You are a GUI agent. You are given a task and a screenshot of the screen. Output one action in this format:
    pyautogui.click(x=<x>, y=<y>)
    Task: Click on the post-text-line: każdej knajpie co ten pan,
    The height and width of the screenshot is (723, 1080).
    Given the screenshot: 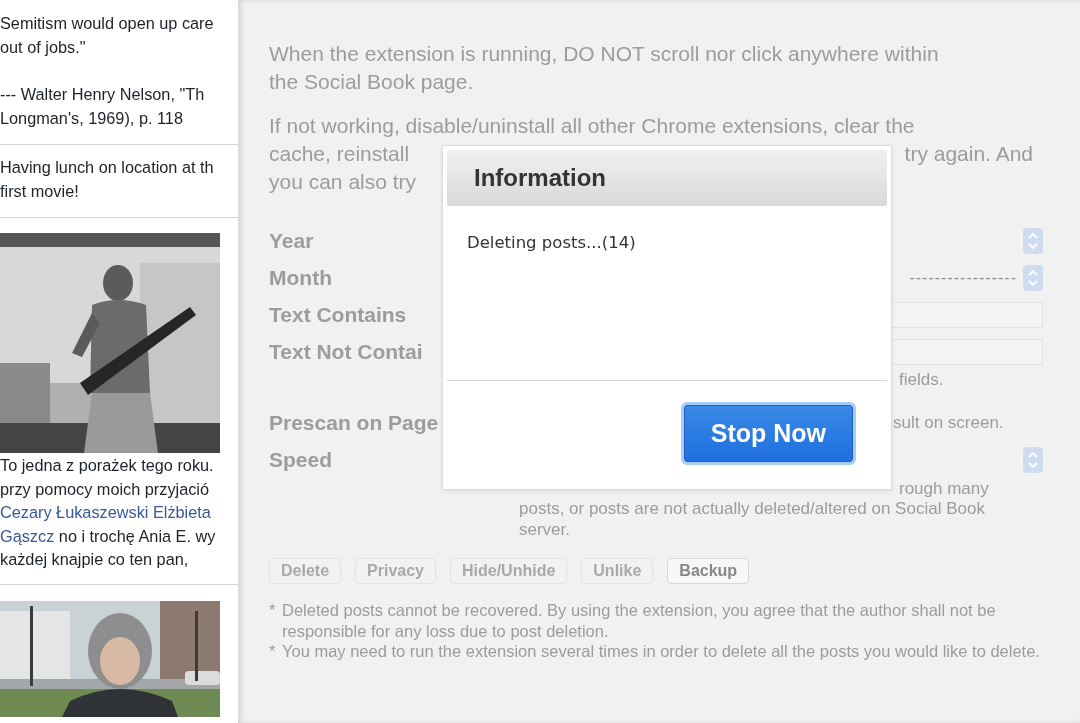 What is the action you would take?
    pyautogui.click(x=95, y=559)
    